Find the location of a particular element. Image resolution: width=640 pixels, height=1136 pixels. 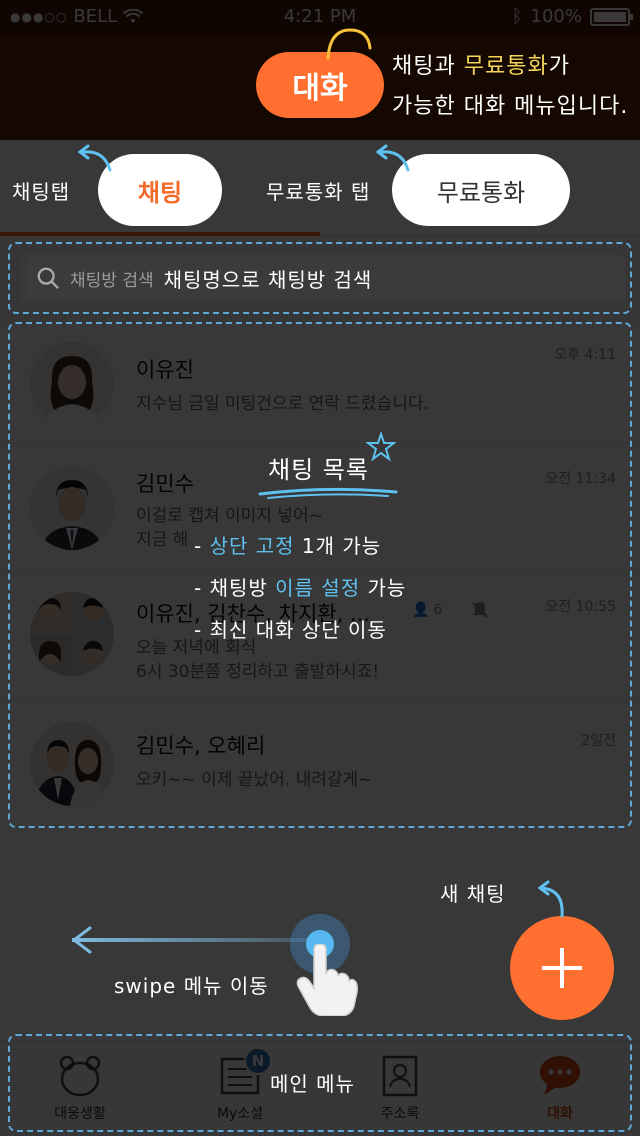

nav-label: My소셜 is located at coordinates (240, 1114).